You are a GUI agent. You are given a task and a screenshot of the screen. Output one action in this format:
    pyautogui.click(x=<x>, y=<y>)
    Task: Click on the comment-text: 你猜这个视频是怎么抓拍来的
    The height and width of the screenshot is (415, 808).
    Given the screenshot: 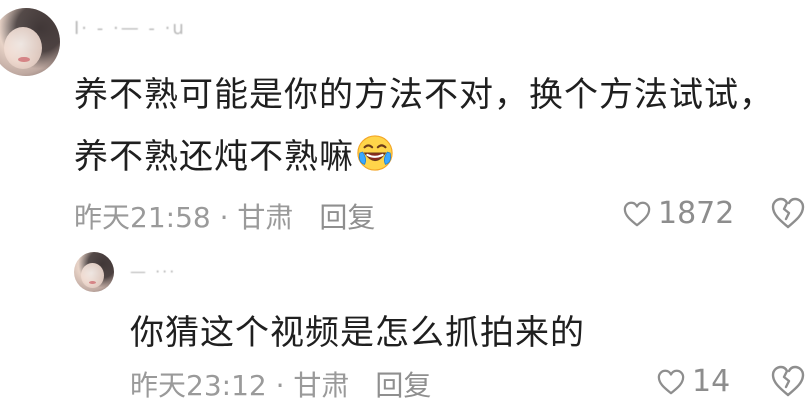 What is the action you would take?
    pyautogui.click(x=357, y=333)
    